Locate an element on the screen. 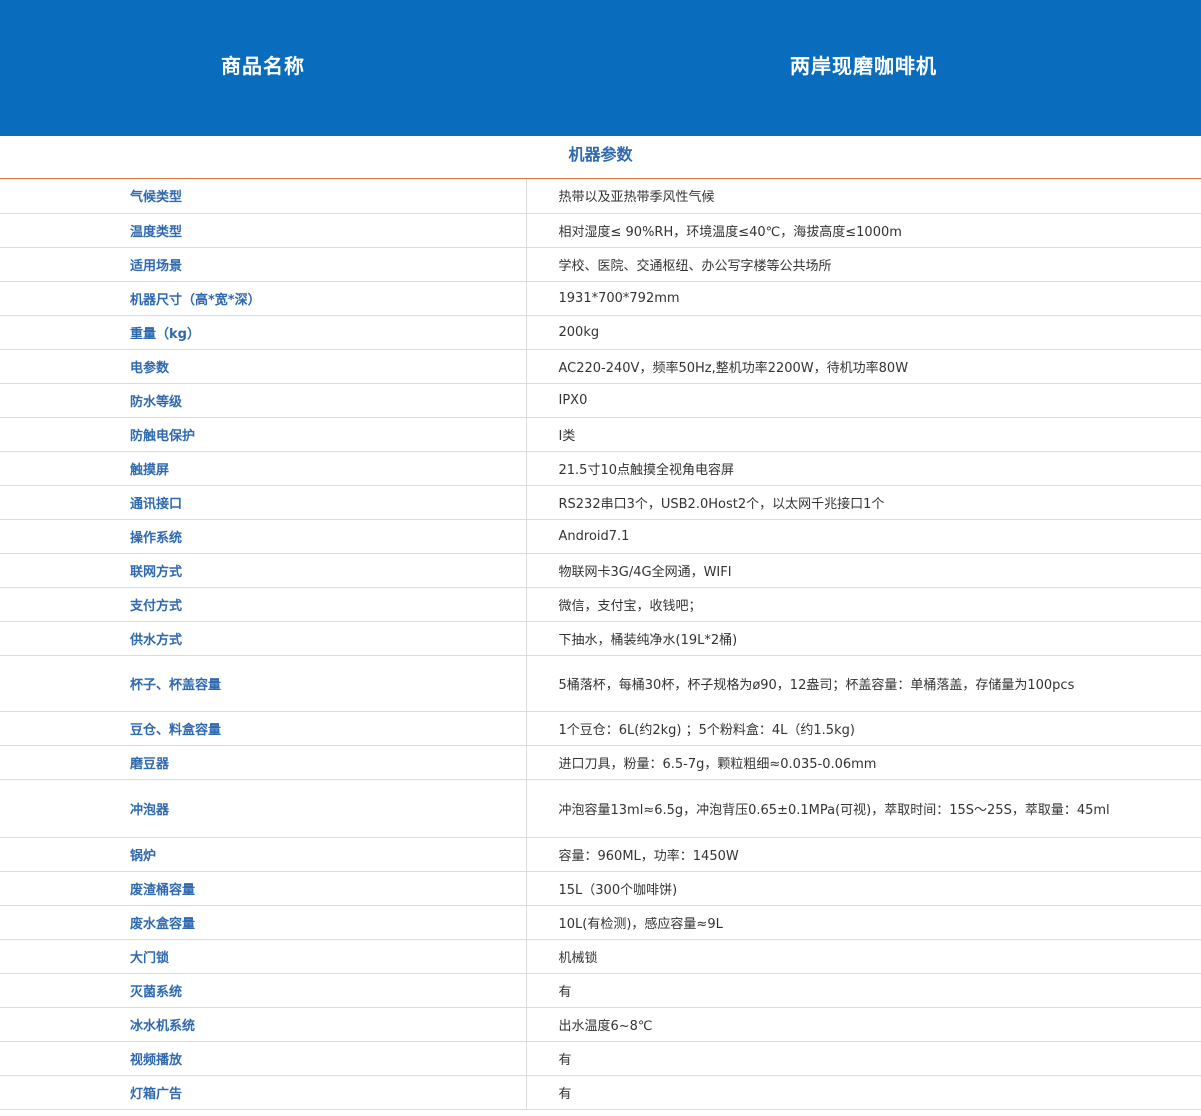 The height and width of the screenshot is (1116, 1201). table-row: 气候类型 热带以及亚热带季风性气候 is located at coordinates (600, 196).